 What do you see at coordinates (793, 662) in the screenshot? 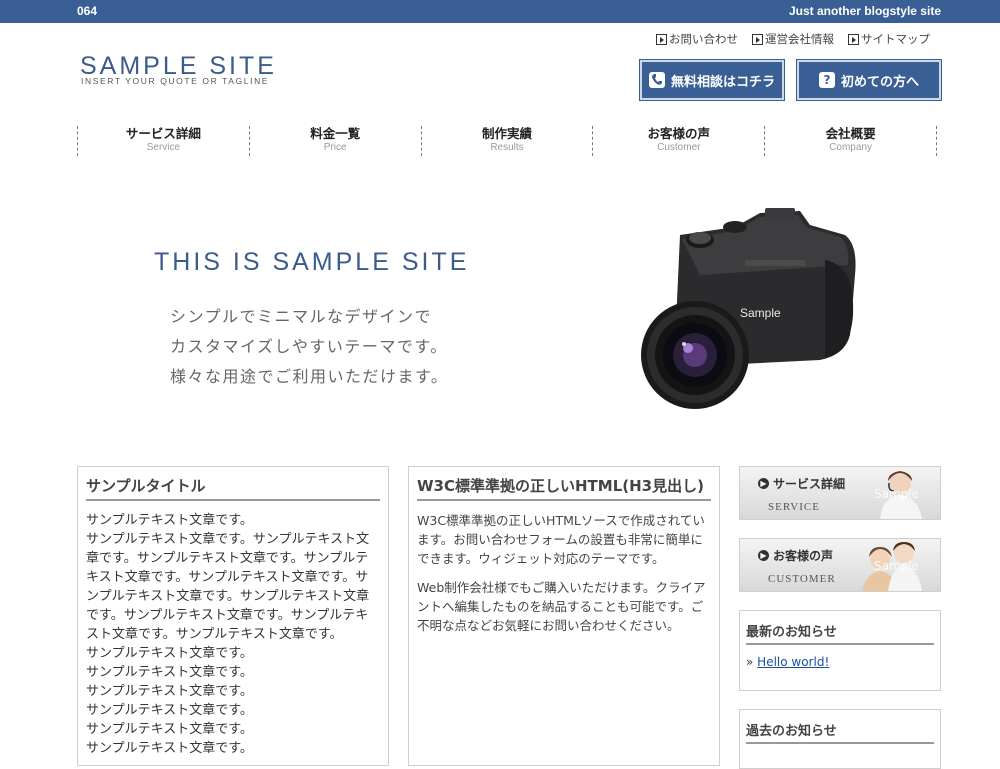
I see `news-link: Hello world!` at bounding box center [793, 662].